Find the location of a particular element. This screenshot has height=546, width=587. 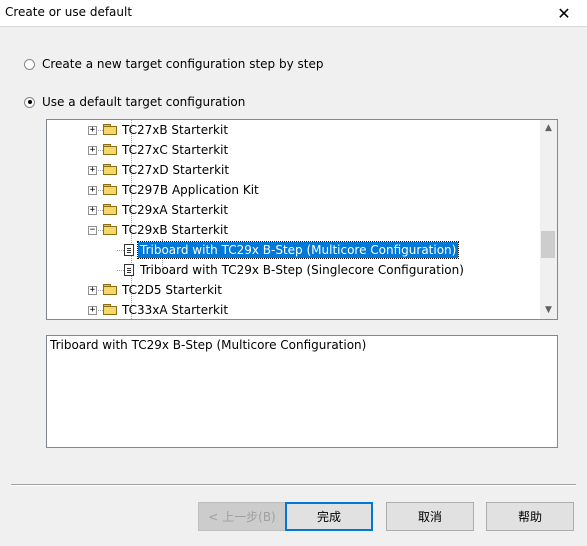

tree-item: + TC297B Application Kit is located at coordinates (294, 190).